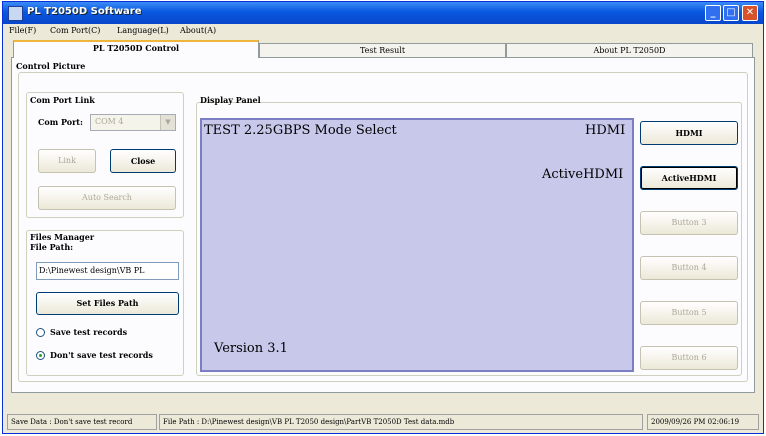  Describe the element at coordinates (689, 133) in the screenshot. I see `hdmi-button: HDMI` at that location.